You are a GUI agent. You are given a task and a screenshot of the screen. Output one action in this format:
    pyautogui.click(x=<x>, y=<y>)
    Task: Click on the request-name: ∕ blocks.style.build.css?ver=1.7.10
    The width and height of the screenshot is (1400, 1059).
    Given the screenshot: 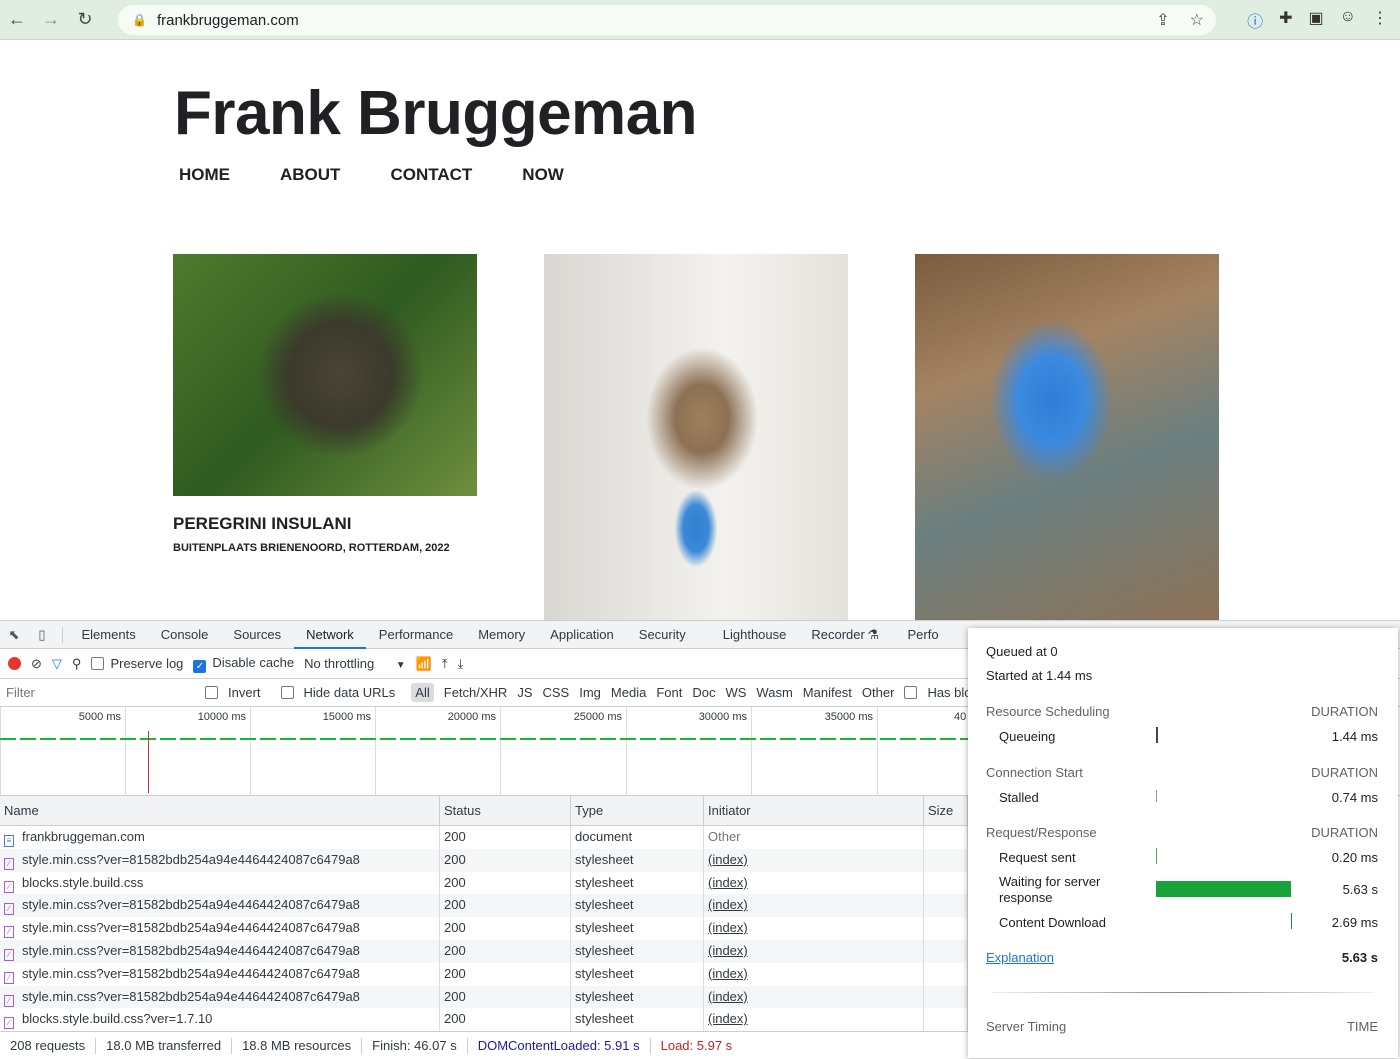 What is the action you would take?
    pyautogui.click(x=220, y=1020)
    